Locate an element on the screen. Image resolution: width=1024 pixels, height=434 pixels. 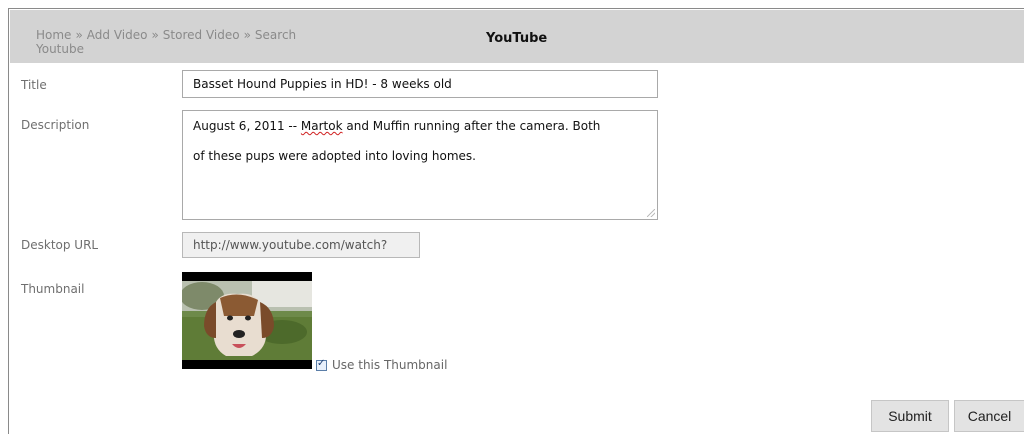
use-thumbnail-checkbox is located at coordinates (321, 364).